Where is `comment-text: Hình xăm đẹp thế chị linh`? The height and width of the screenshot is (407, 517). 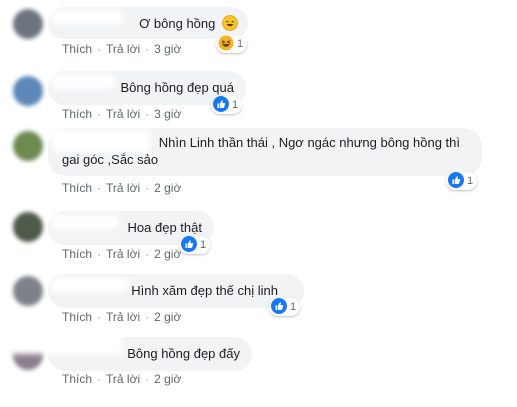
comment-text: Hình xăm đẹp thế chị linh is located at coordinates (204, 290).